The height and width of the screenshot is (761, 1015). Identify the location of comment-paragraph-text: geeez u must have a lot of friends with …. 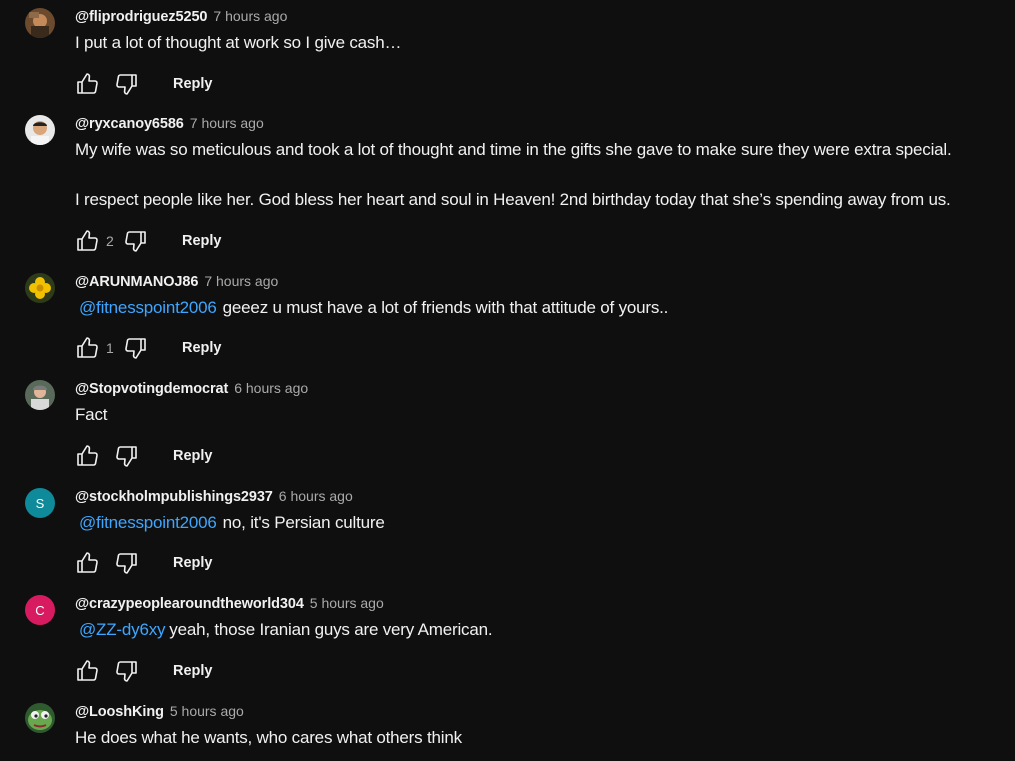
(445, 307).